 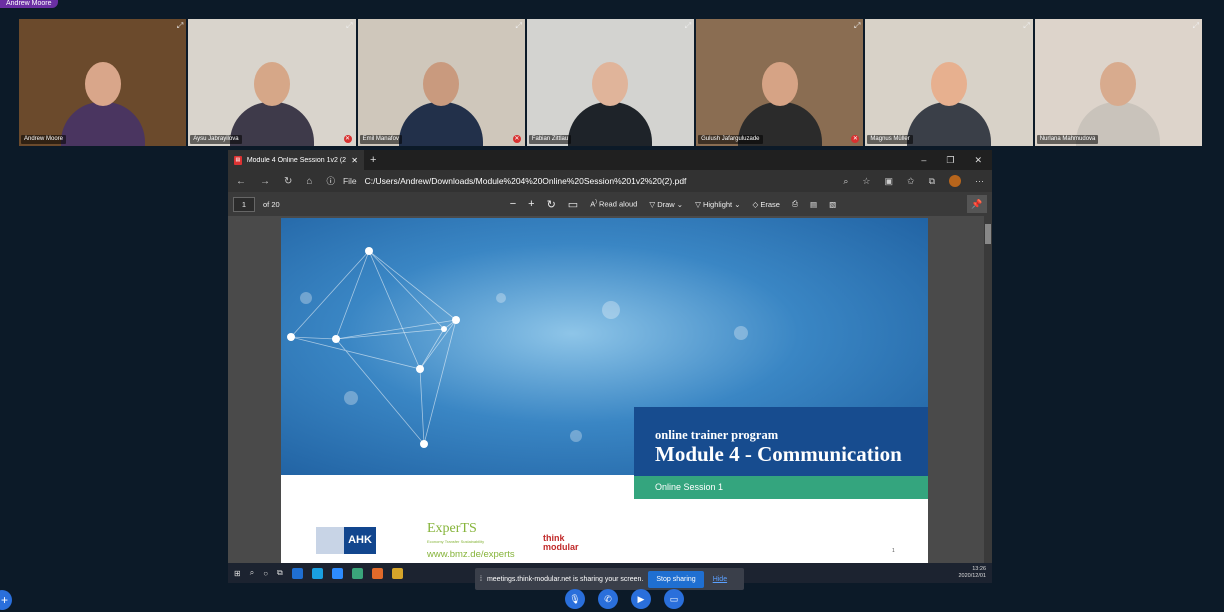 I want to click on new-tab-icon: +, so click(x=373, y=160).